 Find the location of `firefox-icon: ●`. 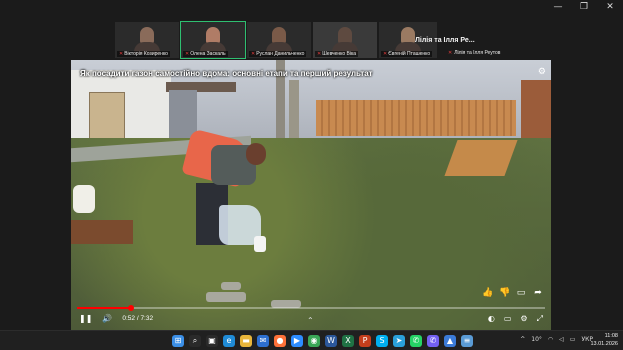

firefox-icon: ● is located at coordinates (280, 341).